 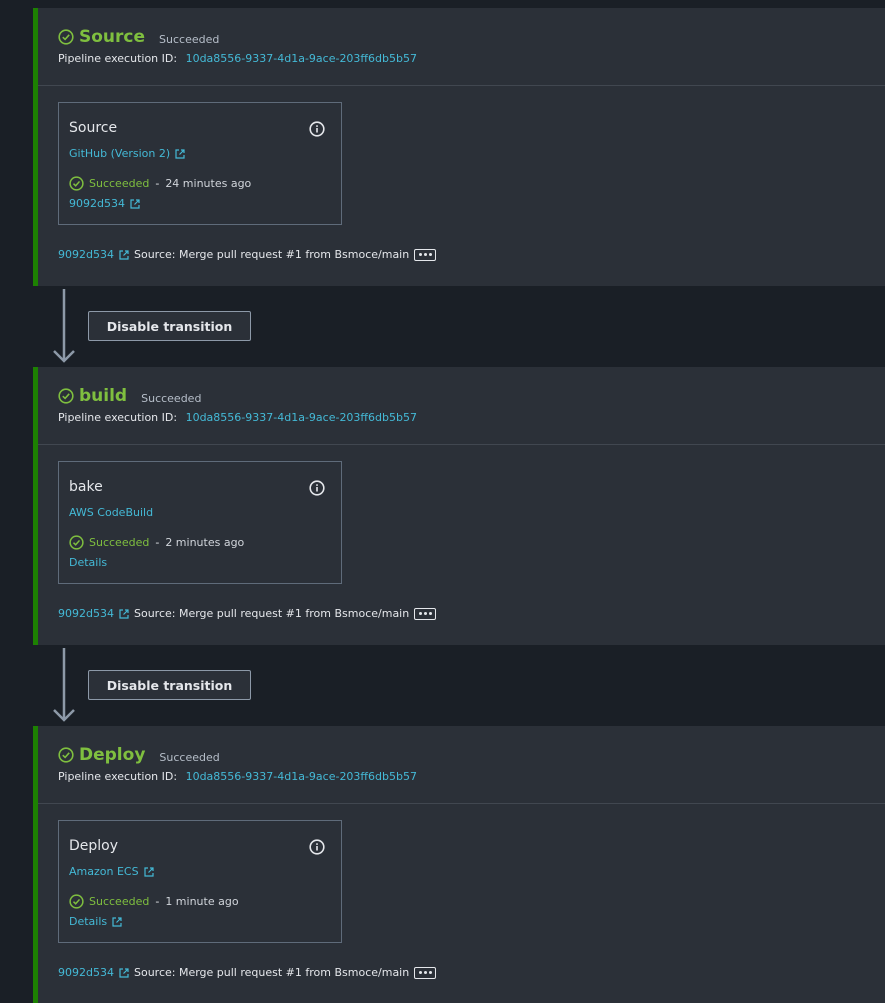 What do you see at coordinates (208, 183) in the screenshot?
I see `action-time-ago: 24 minutes ago` at bounding box center [208, 183].